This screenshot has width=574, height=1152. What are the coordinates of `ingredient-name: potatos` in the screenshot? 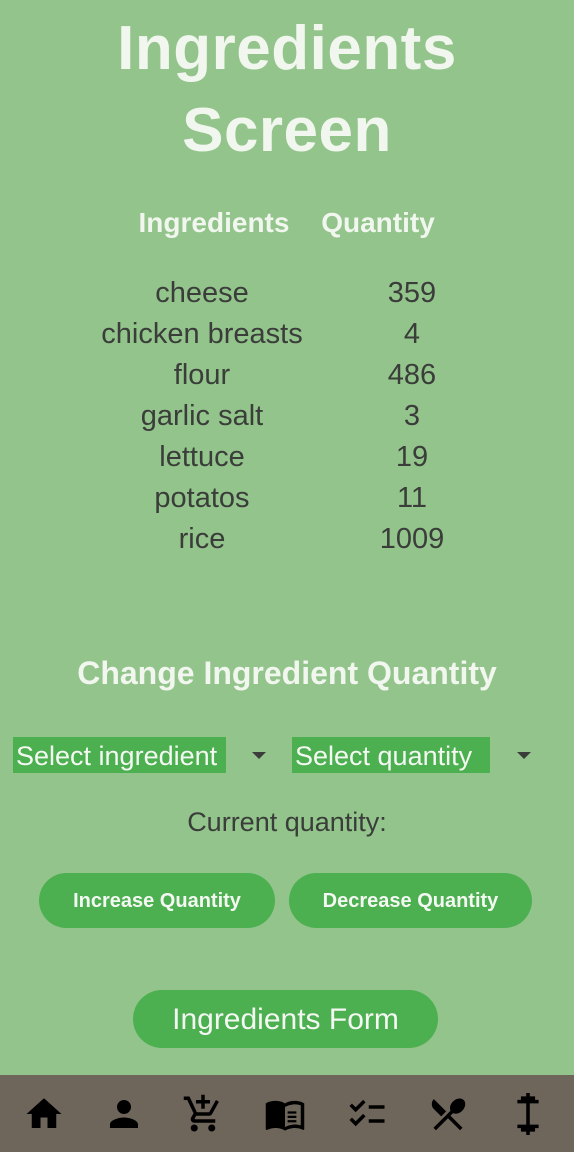 It's located at (202, 498).